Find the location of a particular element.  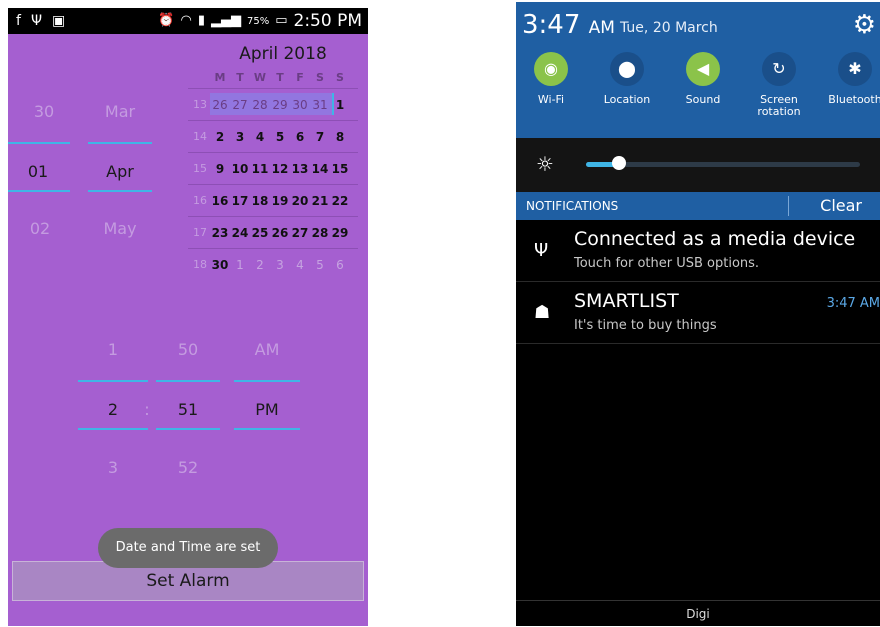

quick-setting-tile: ↻ Screen rotation is located at coordinates (779, 85).